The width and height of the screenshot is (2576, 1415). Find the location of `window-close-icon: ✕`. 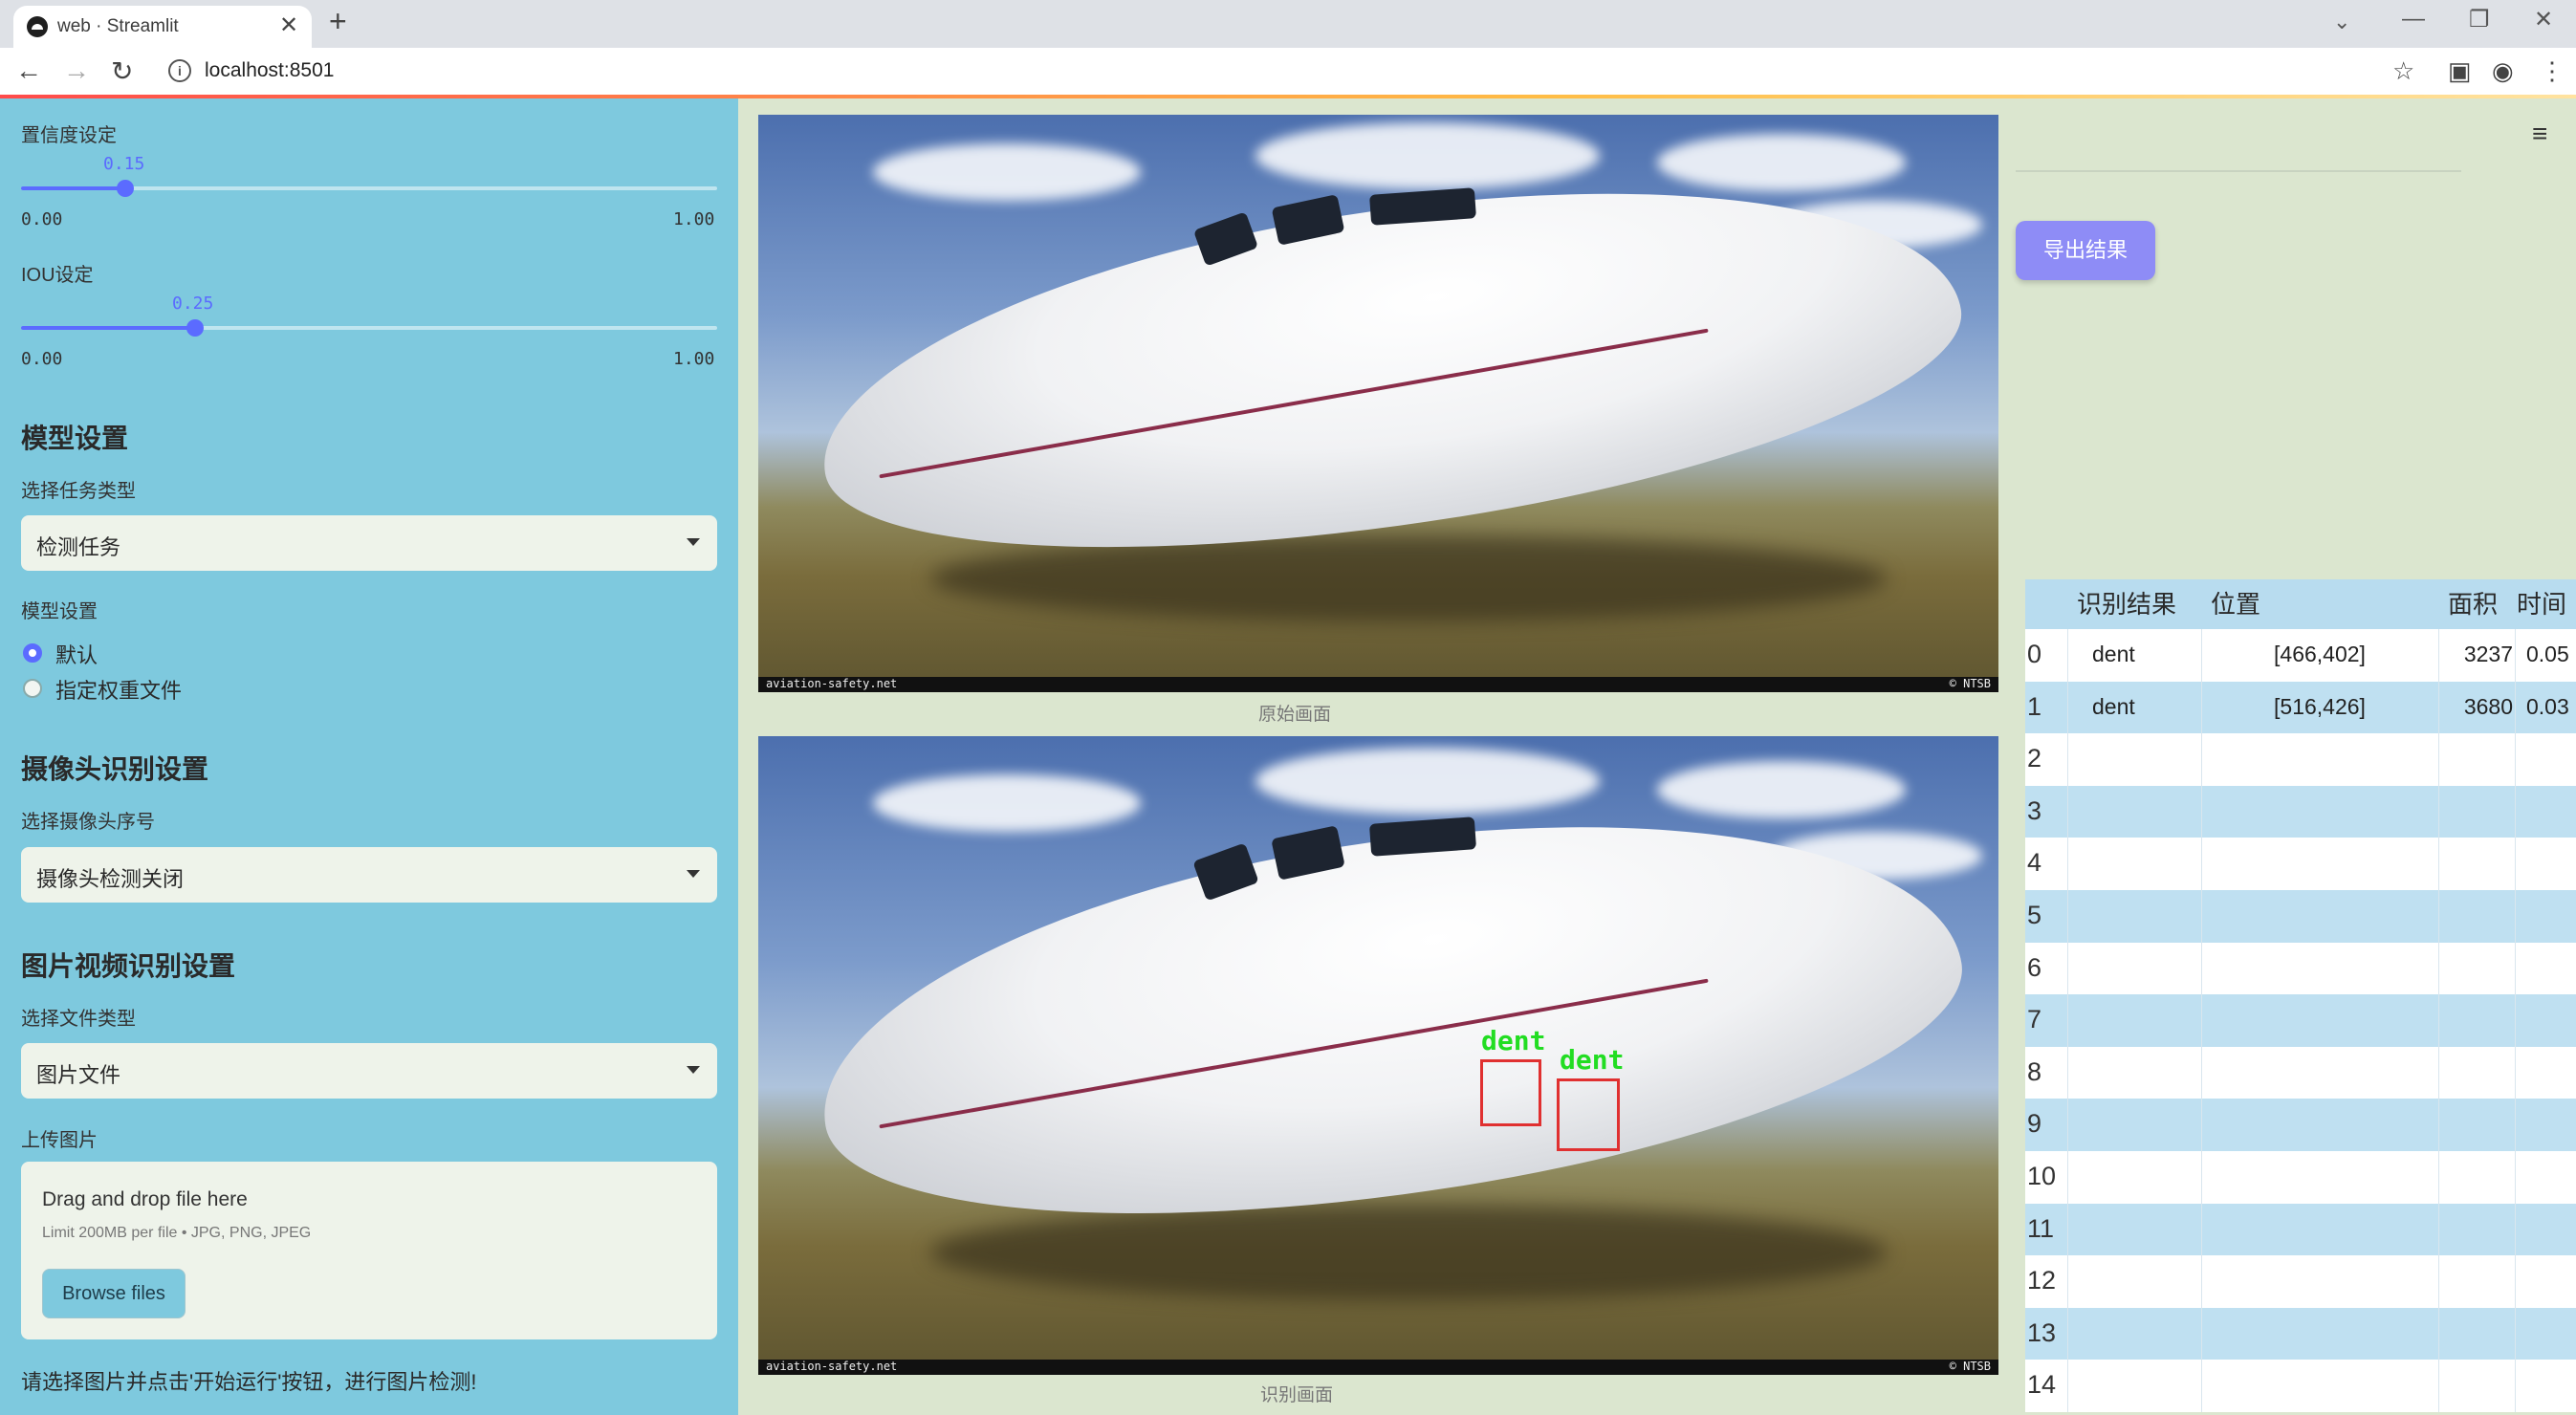

window-close-icon: ✕ is located at coordinates (2543, 19).